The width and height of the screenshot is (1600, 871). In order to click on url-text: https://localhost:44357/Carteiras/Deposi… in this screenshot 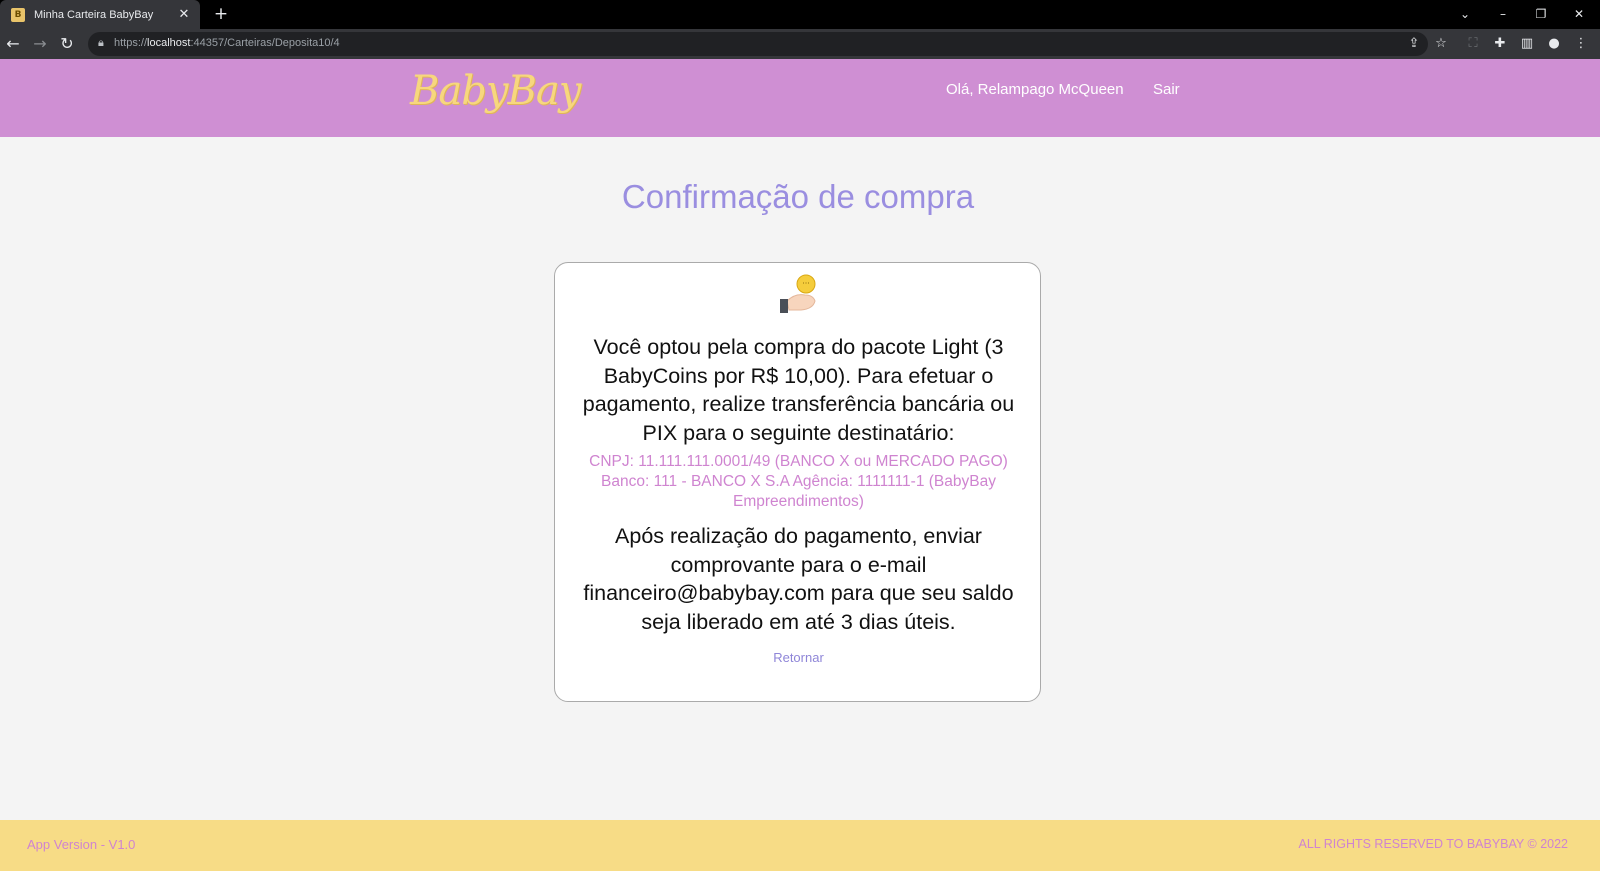, I will do `click(227, 43)`.